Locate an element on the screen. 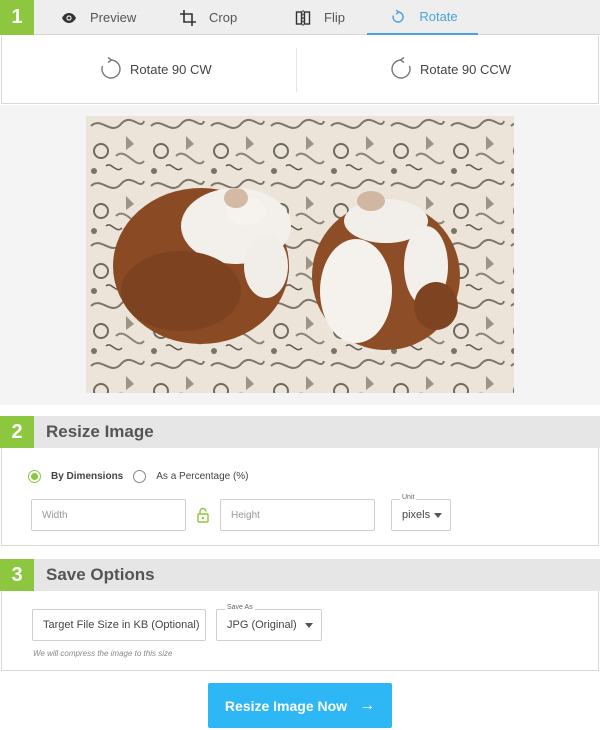  rotate-panel: Rotate 90 CW Rotate 90 CCW is located at coordinates (300, 70).